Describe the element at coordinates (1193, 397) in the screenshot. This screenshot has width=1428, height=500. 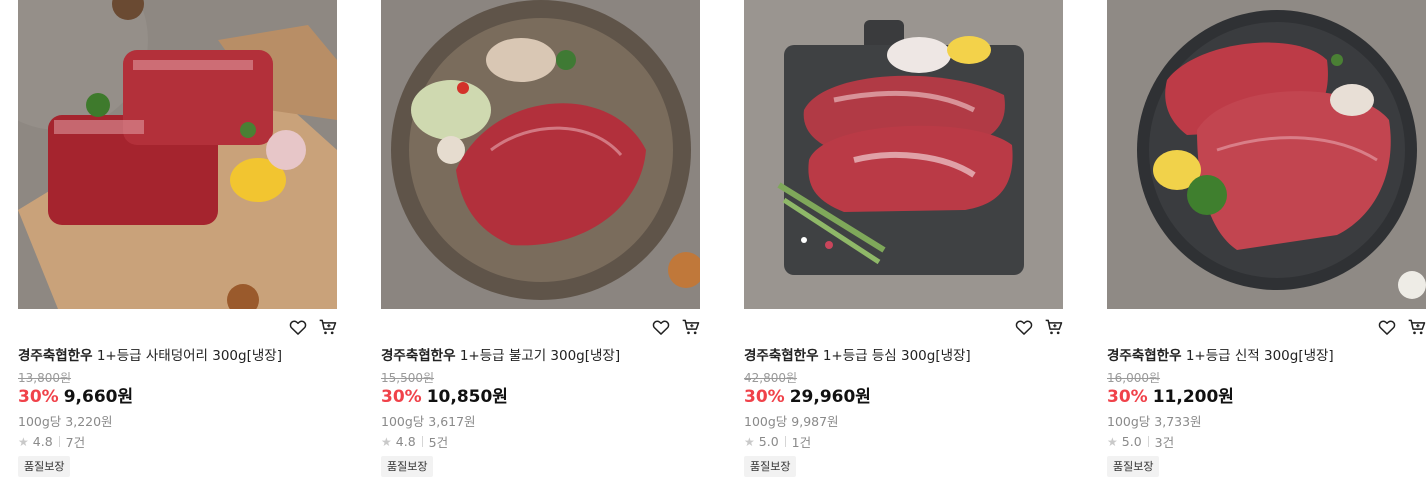
I see `sale-price: 11,200원` at that location.